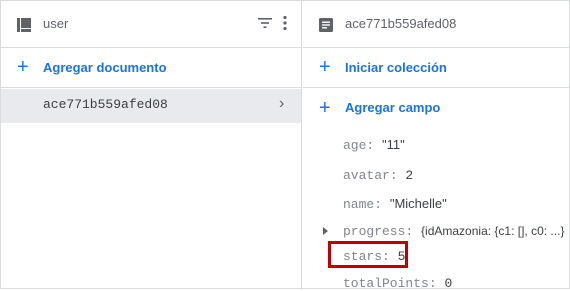  What do you see at coordinates (105, 67) in the screenshot?
I see `add-document-label: Agregar documento` at bounding box center [105, 67].